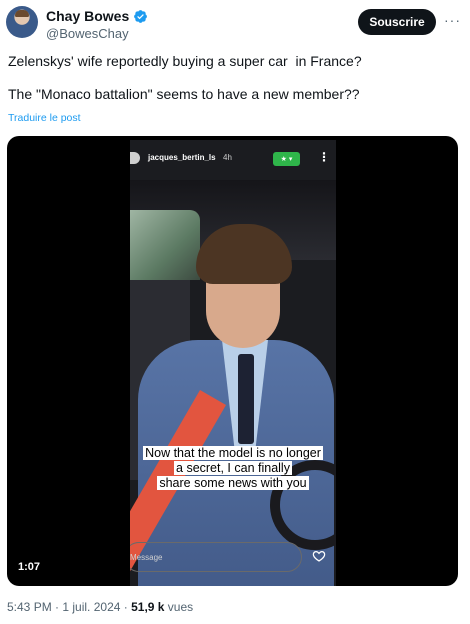 Image resolution: width=470 pixels, height=624 pixels. Describe the element at coordinates (146, 557) in the screenshot. I see `story-message-placeholder: Message` at that location.